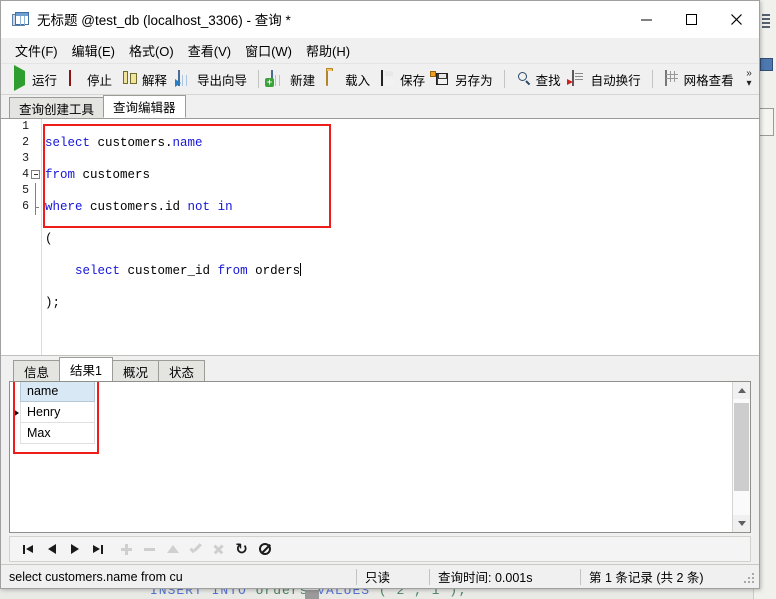  I want to click on previous-record-icon, so click(51, 549).